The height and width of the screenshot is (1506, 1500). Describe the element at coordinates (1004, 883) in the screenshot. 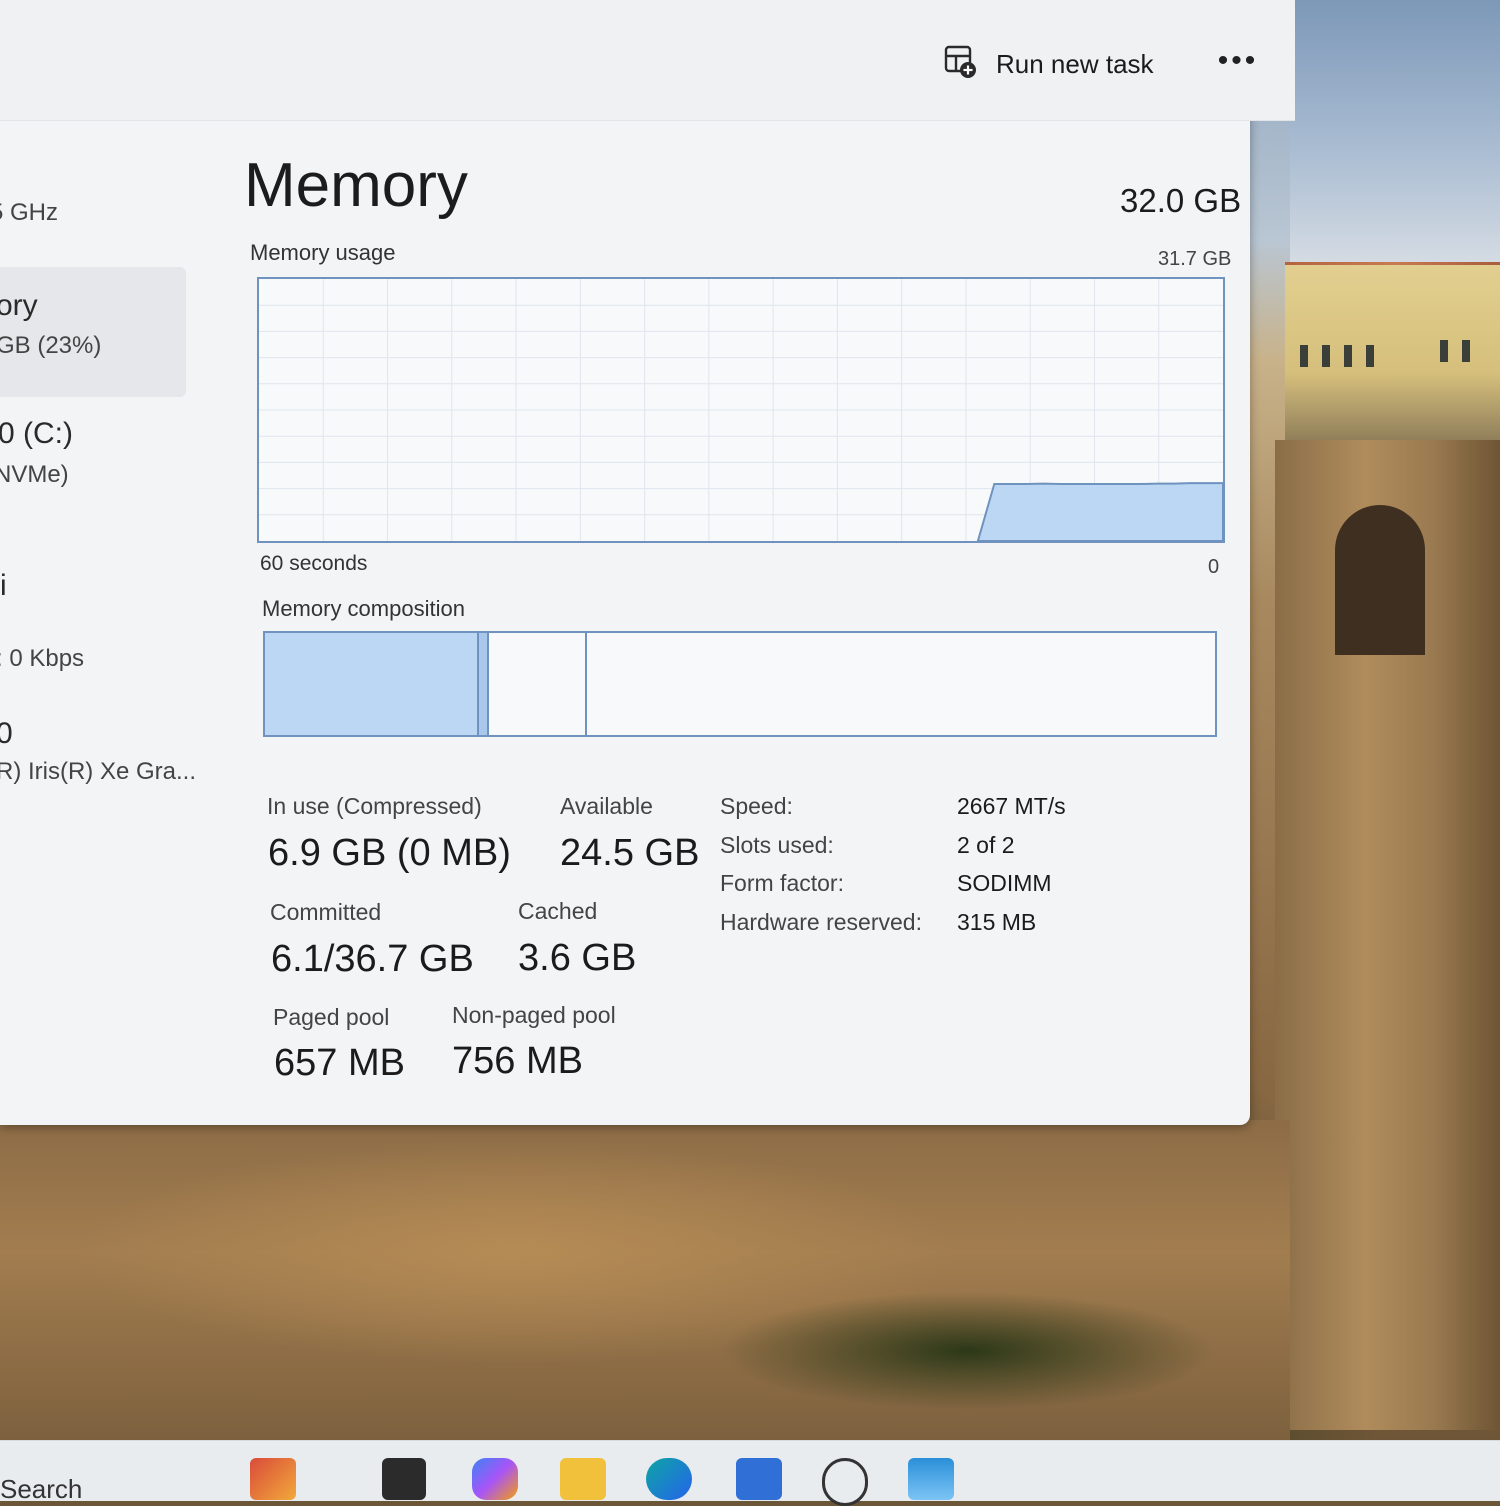

I see `form-factor-value: SODIMM` at that location.